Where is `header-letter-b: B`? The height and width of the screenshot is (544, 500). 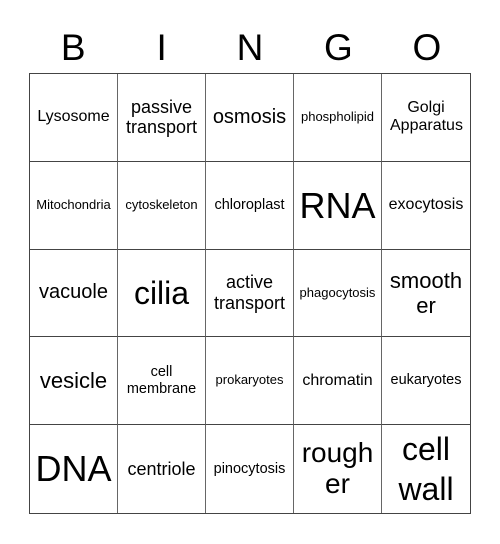
header-letter-b: B is located at coordinates (73, 47).